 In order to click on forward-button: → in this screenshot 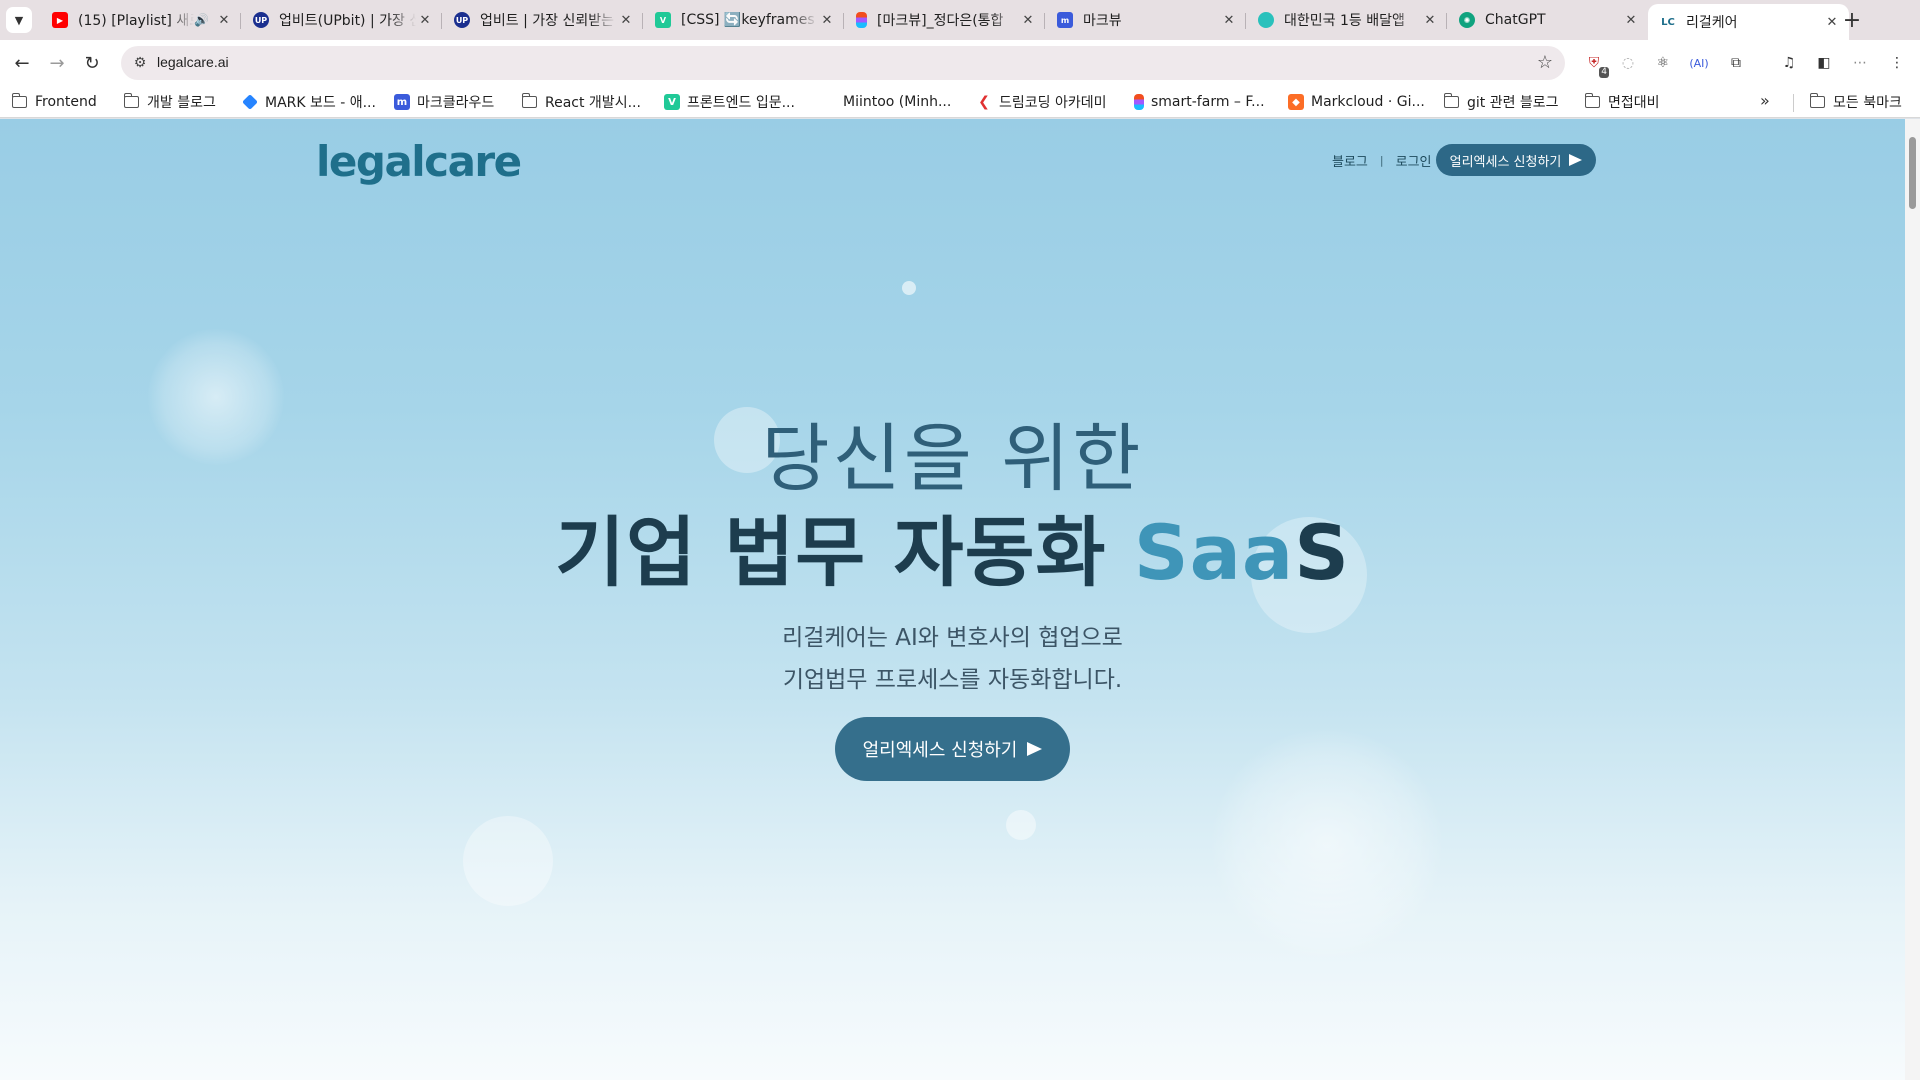, I will do `click(57, 63)`.